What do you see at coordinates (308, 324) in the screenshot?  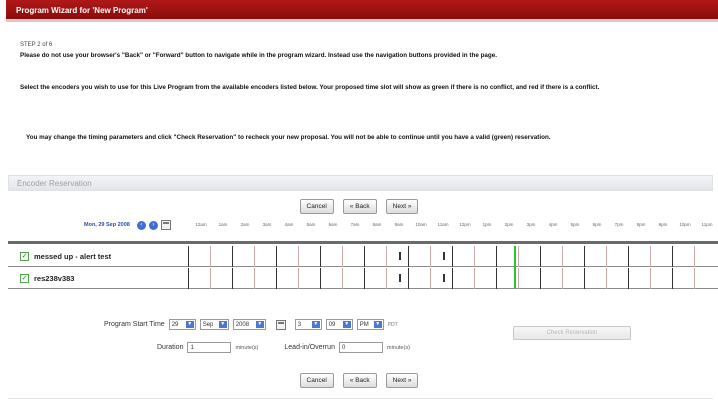 I see `hour-select: 3 ▼` at bounding box center [308, 324].